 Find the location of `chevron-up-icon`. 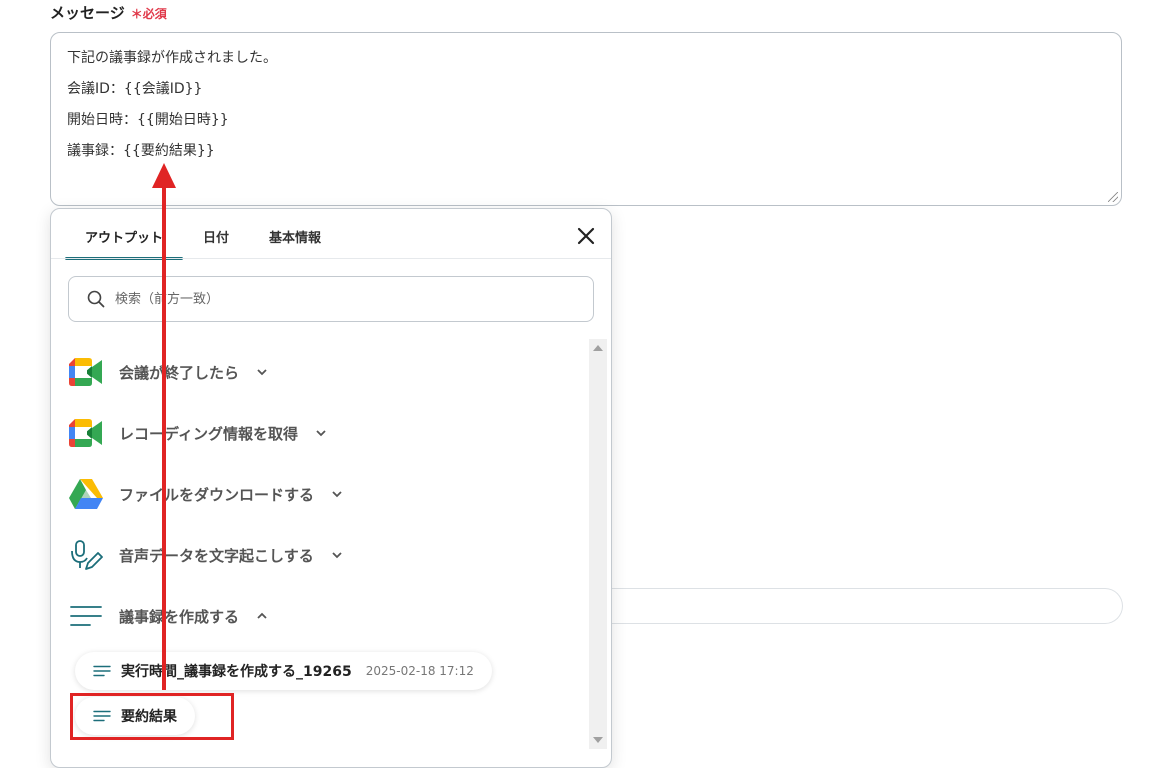

chevron-up-icon is located at coordinates (262, 615).